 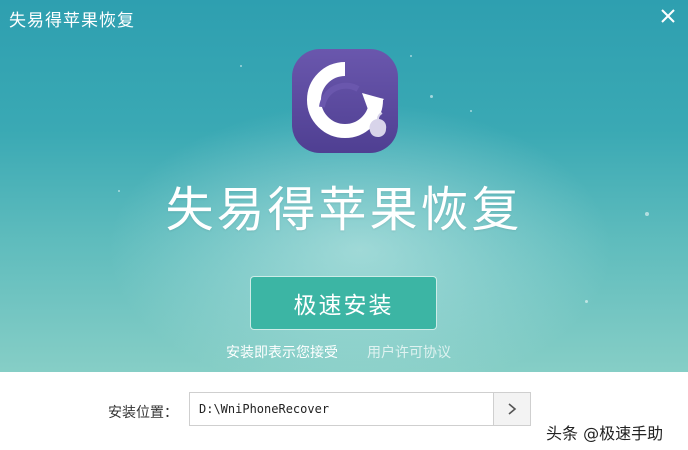 I want to click on close-icon, so click(x=668, y=16).